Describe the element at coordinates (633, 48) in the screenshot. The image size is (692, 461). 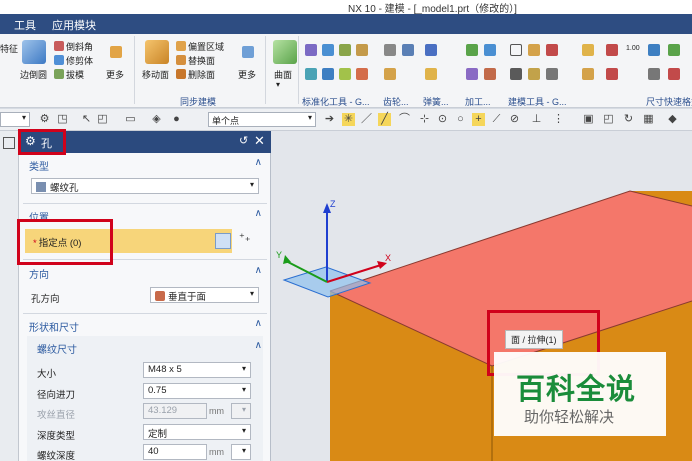
I see `dimension-format-button: 1.00` at that location.